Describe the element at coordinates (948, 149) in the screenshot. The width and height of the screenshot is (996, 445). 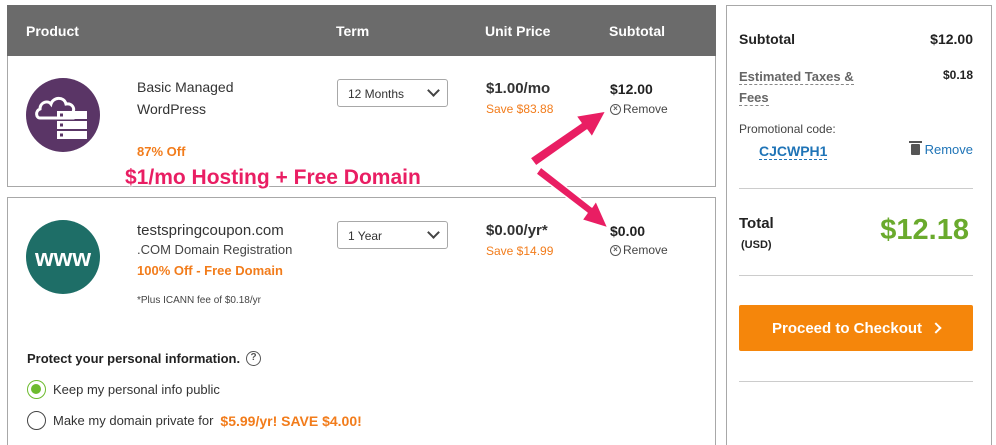
I see `promo-remove-label: Remove` at that location.